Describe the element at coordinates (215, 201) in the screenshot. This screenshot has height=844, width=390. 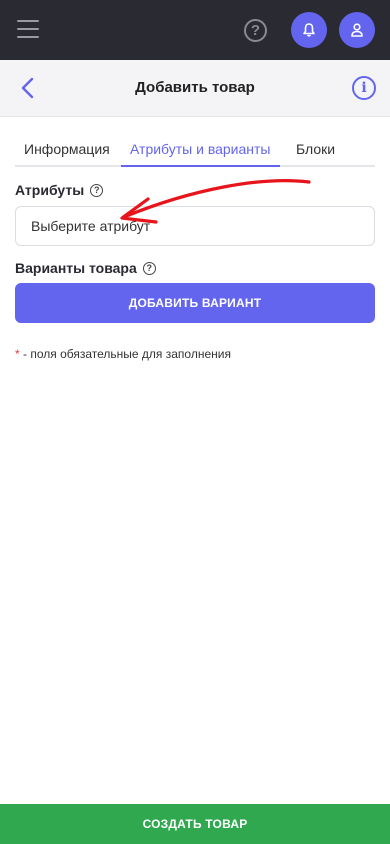
I see `annotation-arrow` at that location.